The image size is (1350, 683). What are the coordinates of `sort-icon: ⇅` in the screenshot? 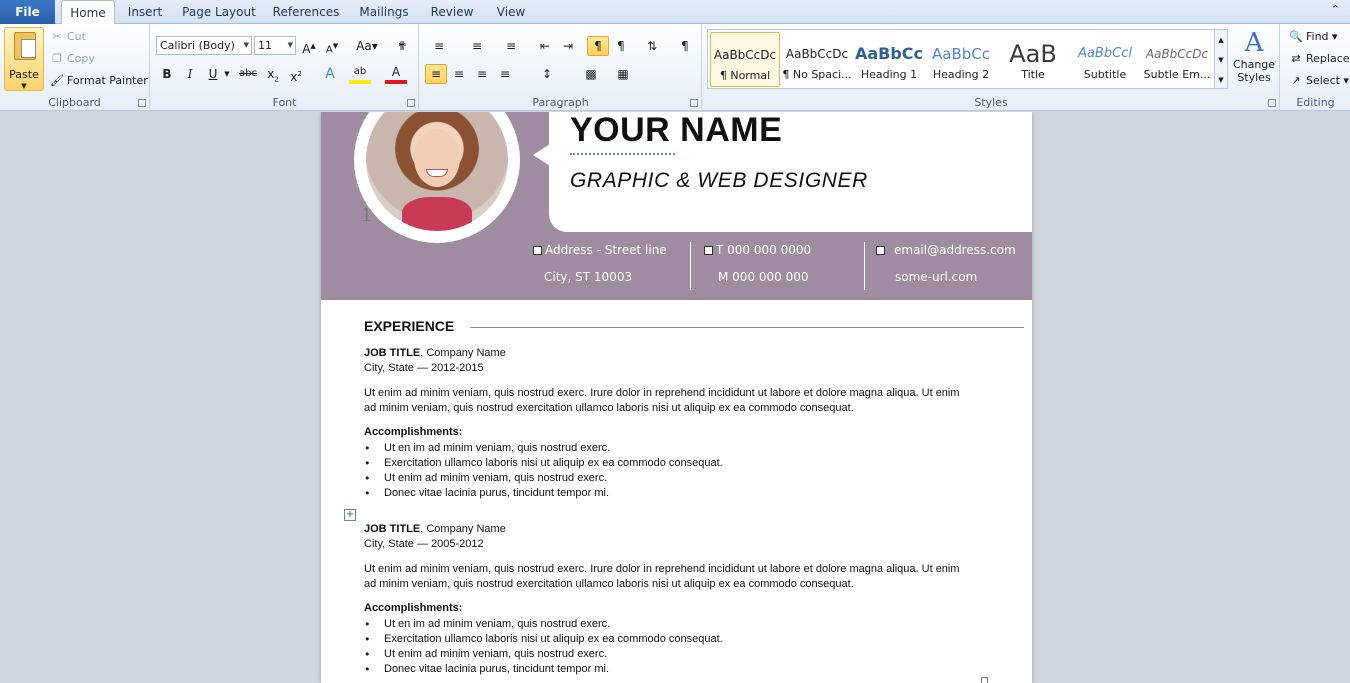 It's located at (652, 46).